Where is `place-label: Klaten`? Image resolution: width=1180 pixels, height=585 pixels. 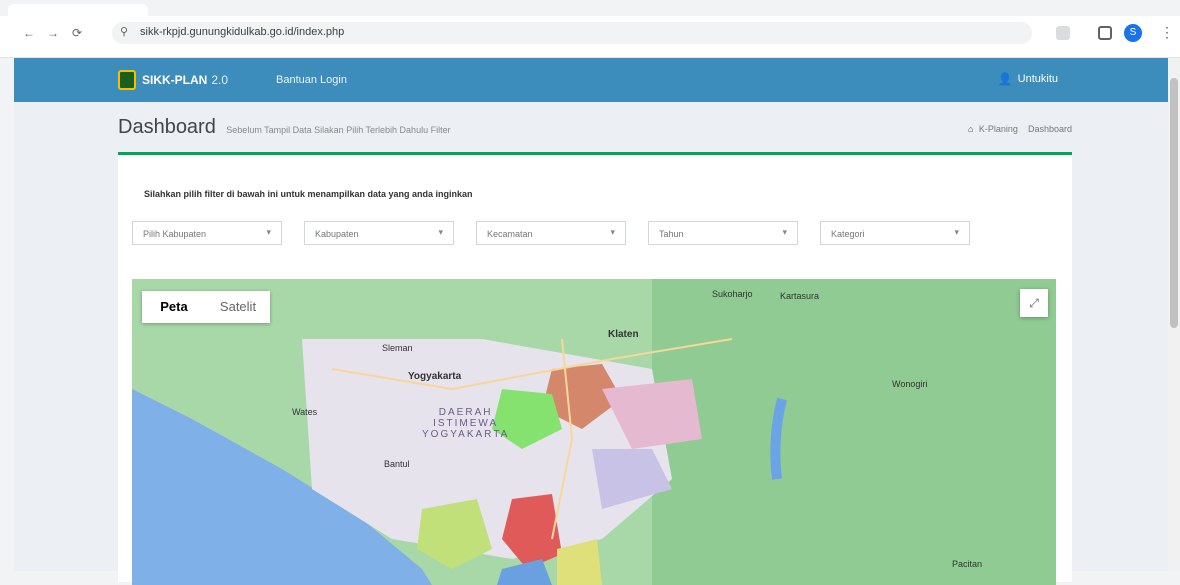
place-label: Klaten is located at coordinates (623, 334).